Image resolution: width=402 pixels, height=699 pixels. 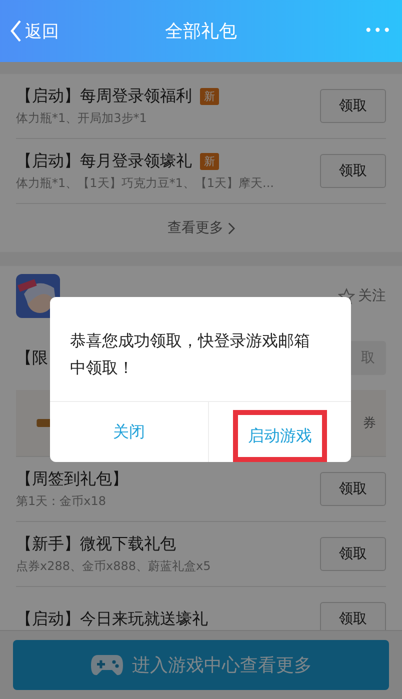 What do you see at coordinates (72, 479) in the screenshot?
I see `gift-title: 【周签到礼包】` at bounding box center [72, 479].